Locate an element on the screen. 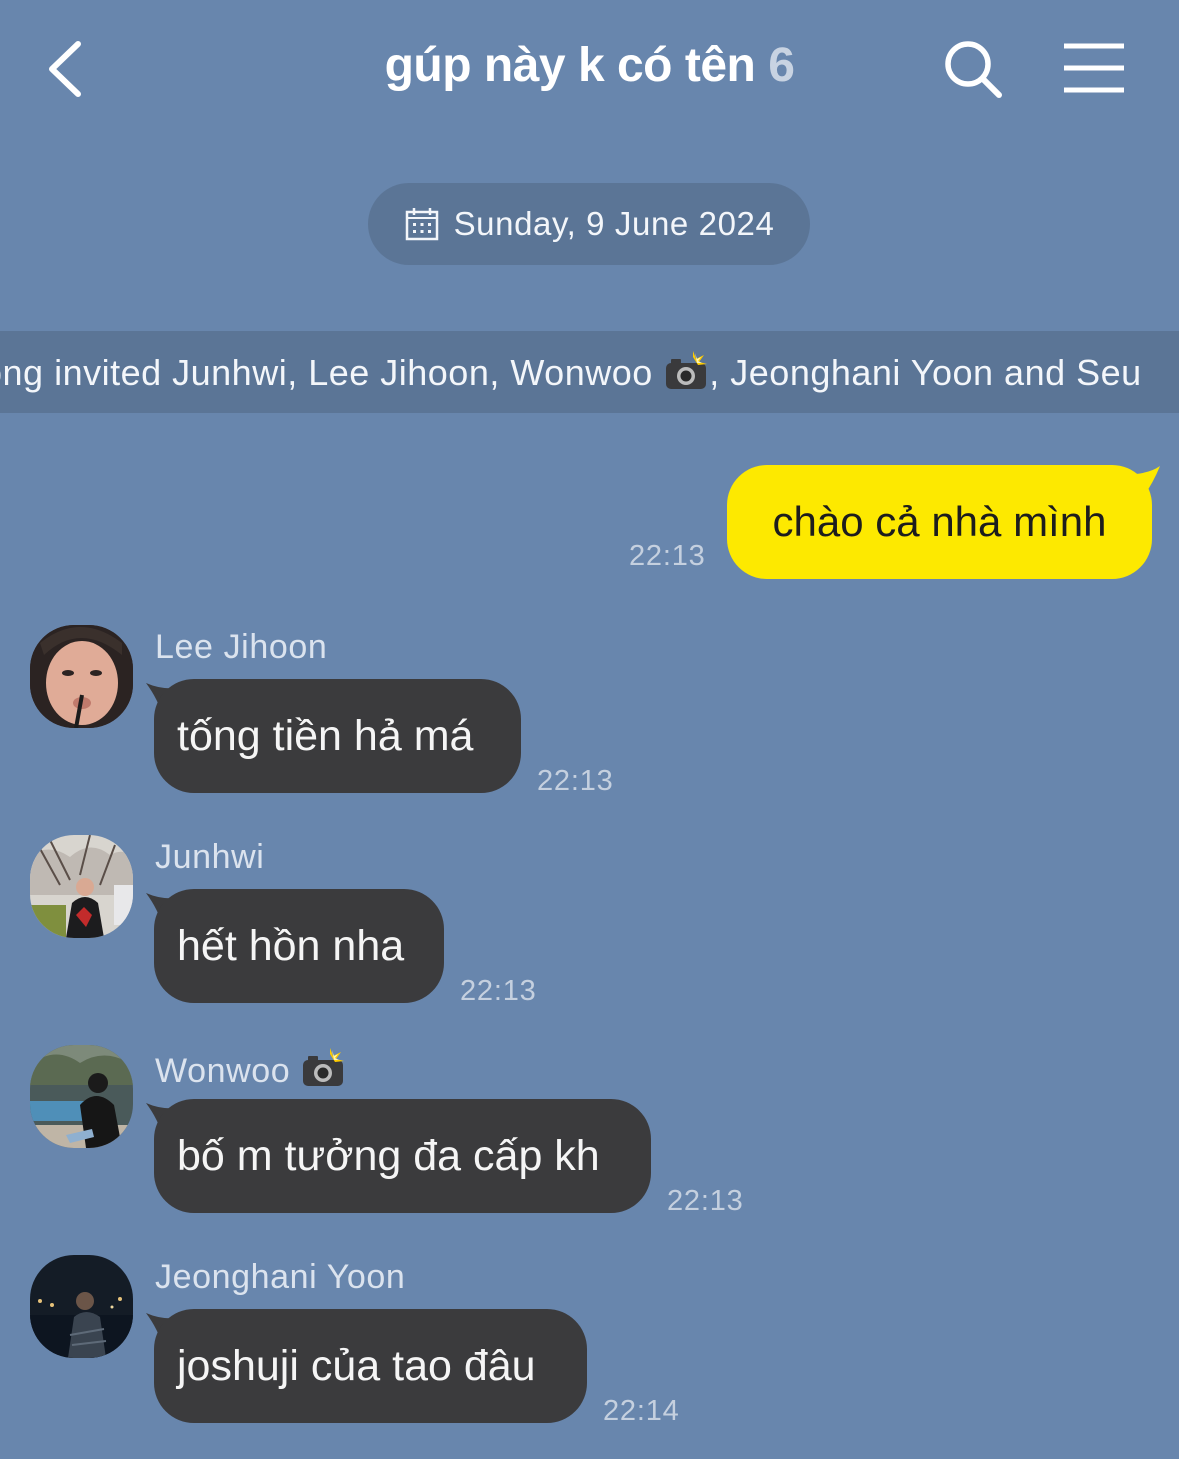 The width and height of the screenshot is (1179, 1459). calendar-icon is located at coordinates (421, 224).